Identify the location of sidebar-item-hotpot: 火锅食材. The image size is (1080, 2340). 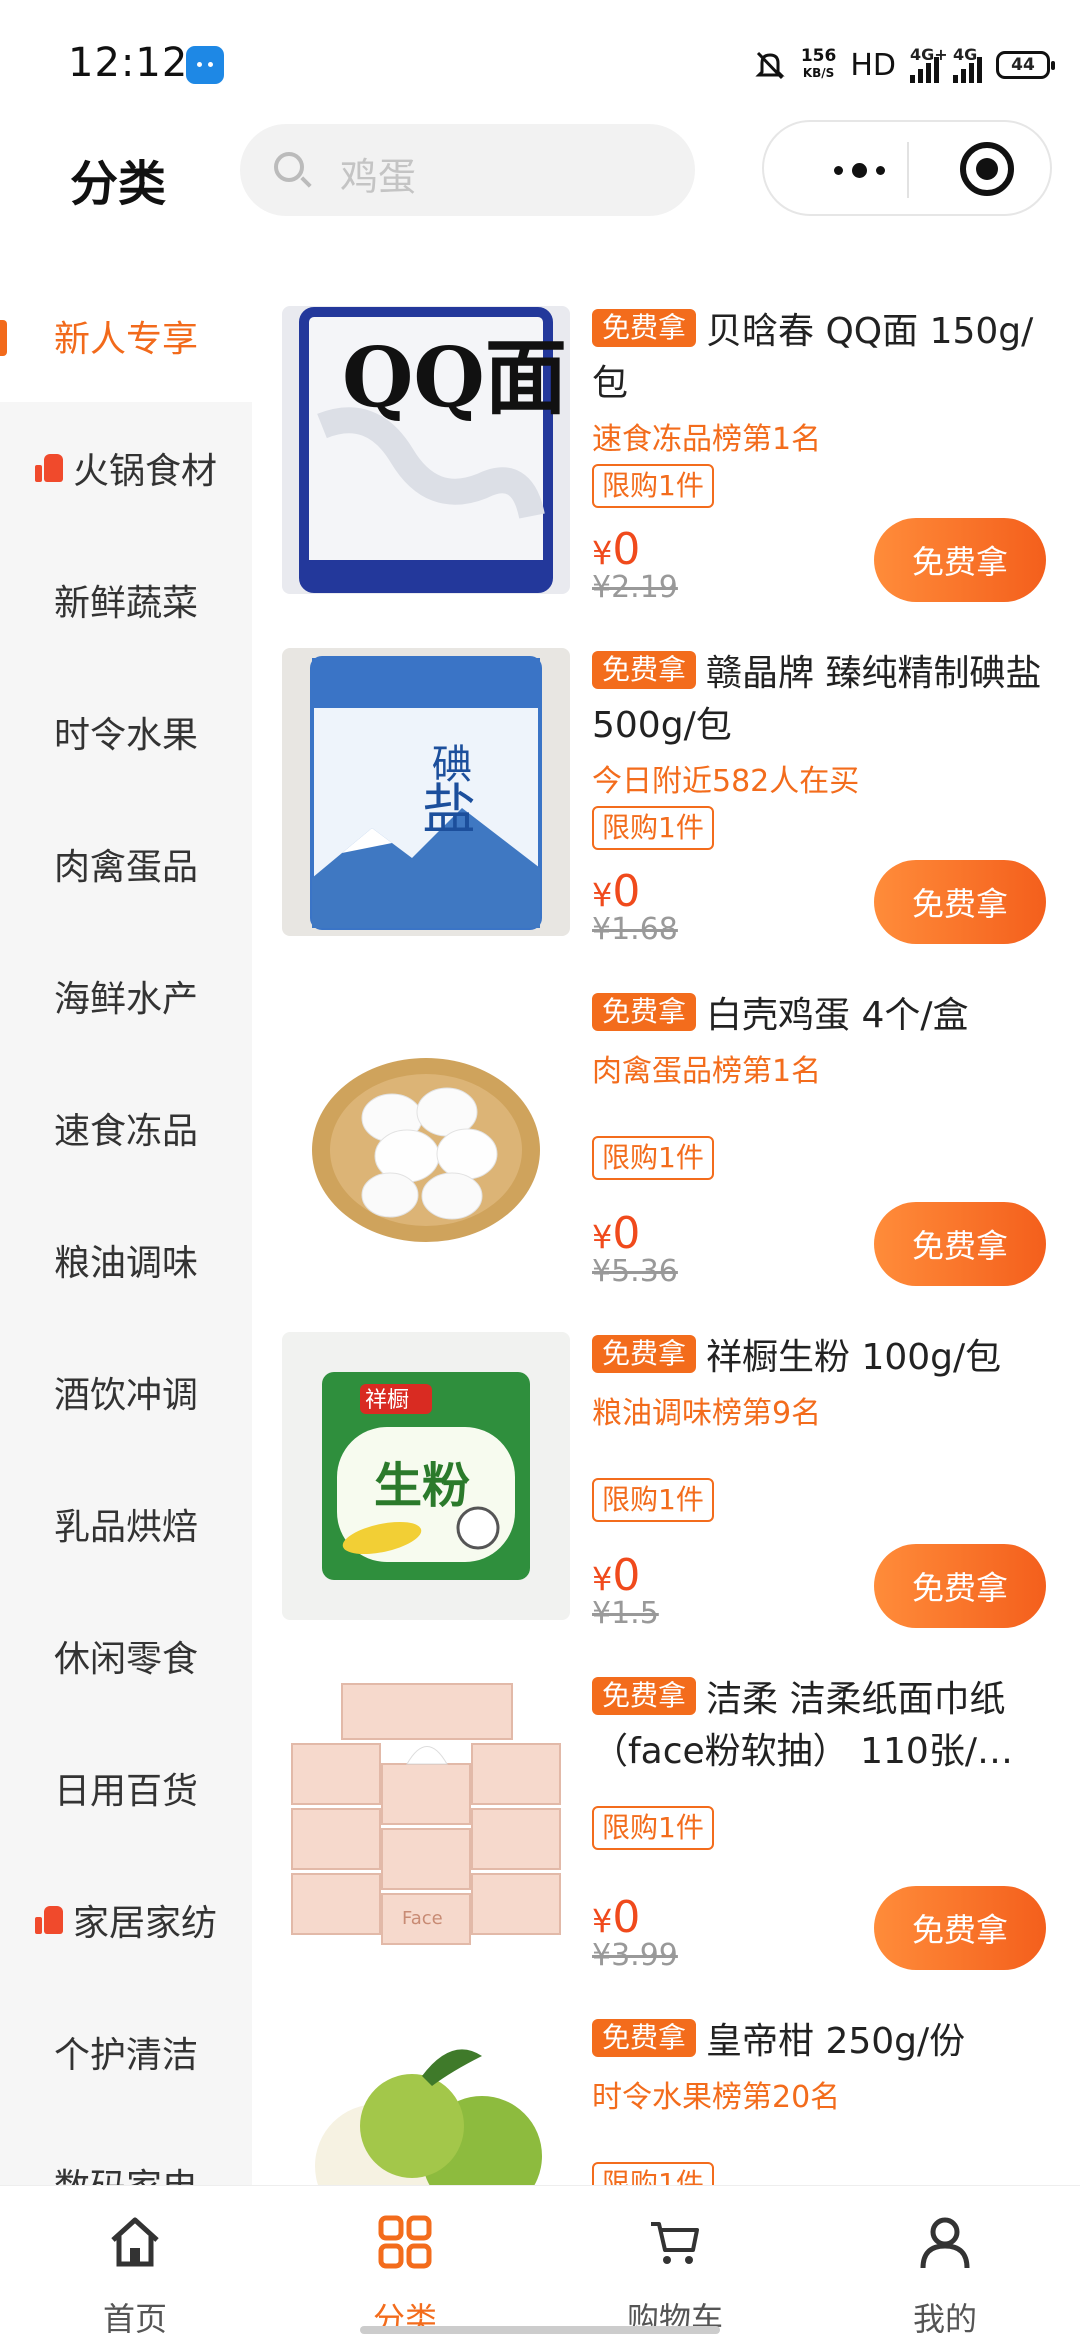
(126, 468).